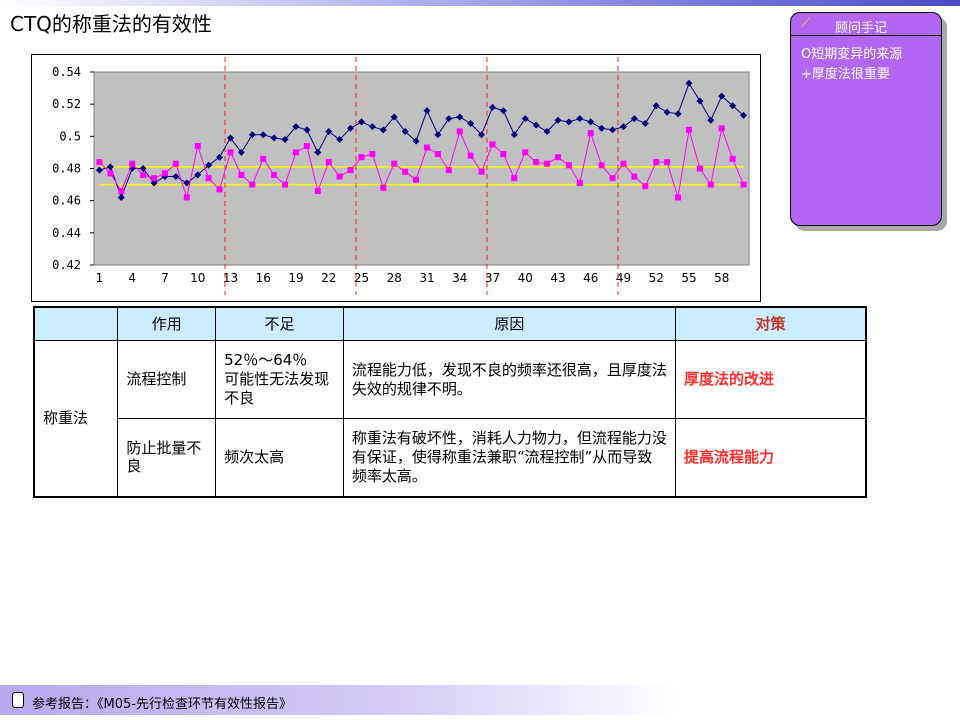 The width and height of the screenshot is (960, 720). I want to click on x-tick-label: 16, so click(263, 278).